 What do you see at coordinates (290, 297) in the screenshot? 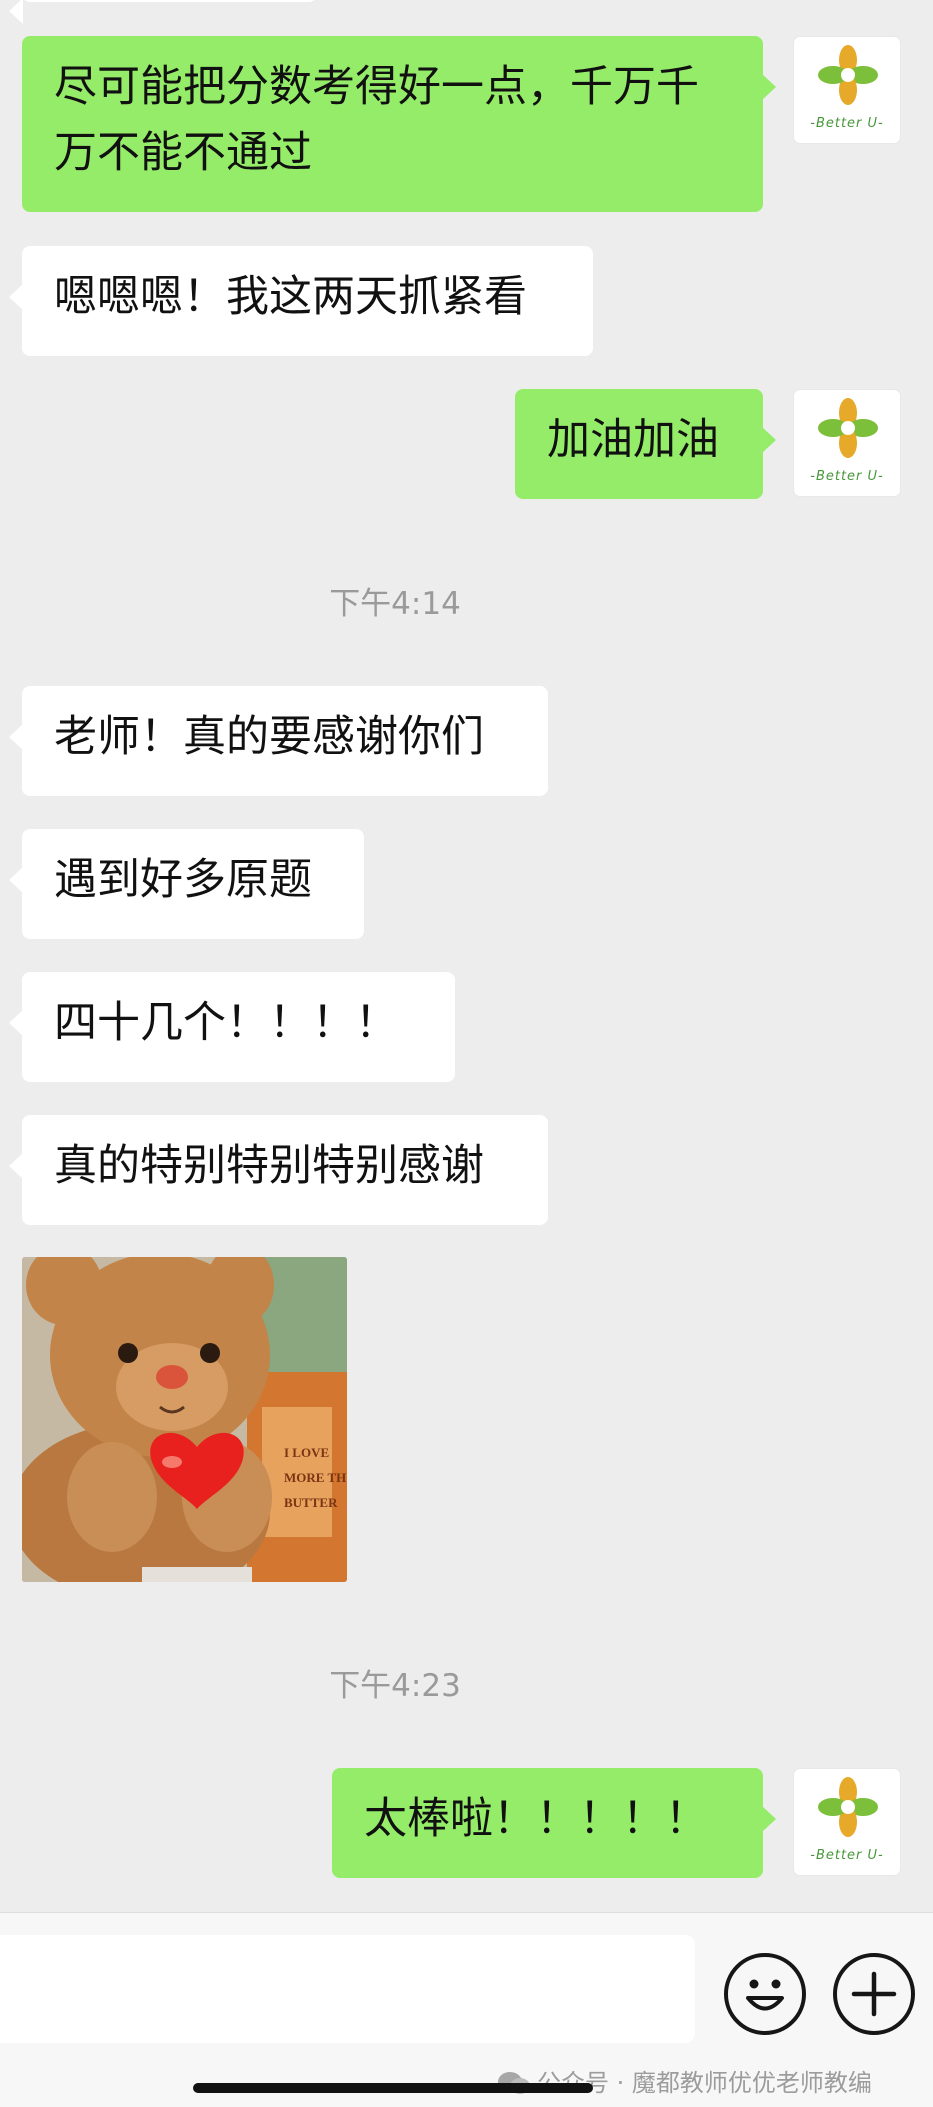
I see `message-text: 嗯嗯嗯！我这两天抓紧看` at bounding box center [290, 297].